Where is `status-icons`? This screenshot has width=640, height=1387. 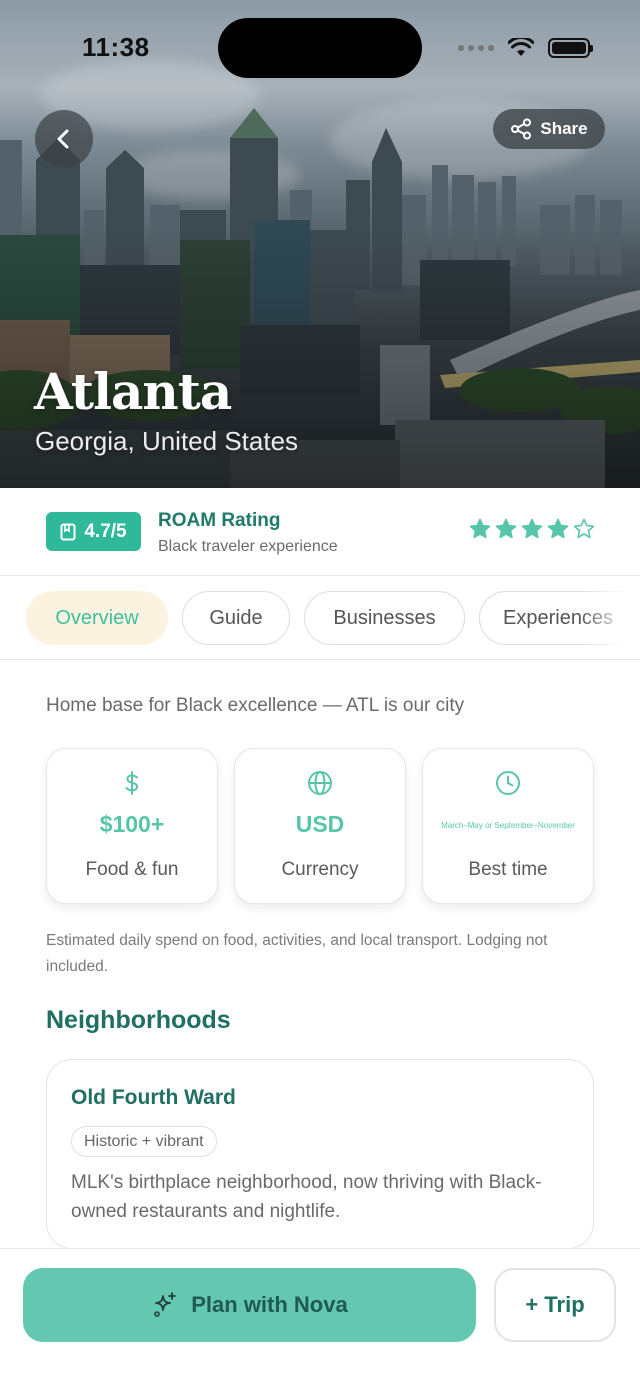
status-icons is located at coordinates (525, 48).